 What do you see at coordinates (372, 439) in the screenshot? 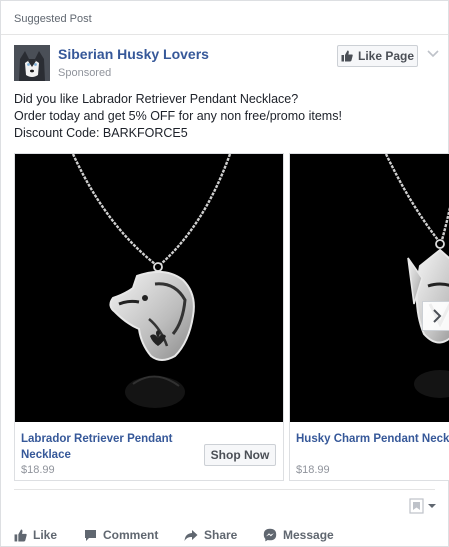
I see `product-title-link: Husky Charm Pendant Necklace` at bounding box center [372, 439].